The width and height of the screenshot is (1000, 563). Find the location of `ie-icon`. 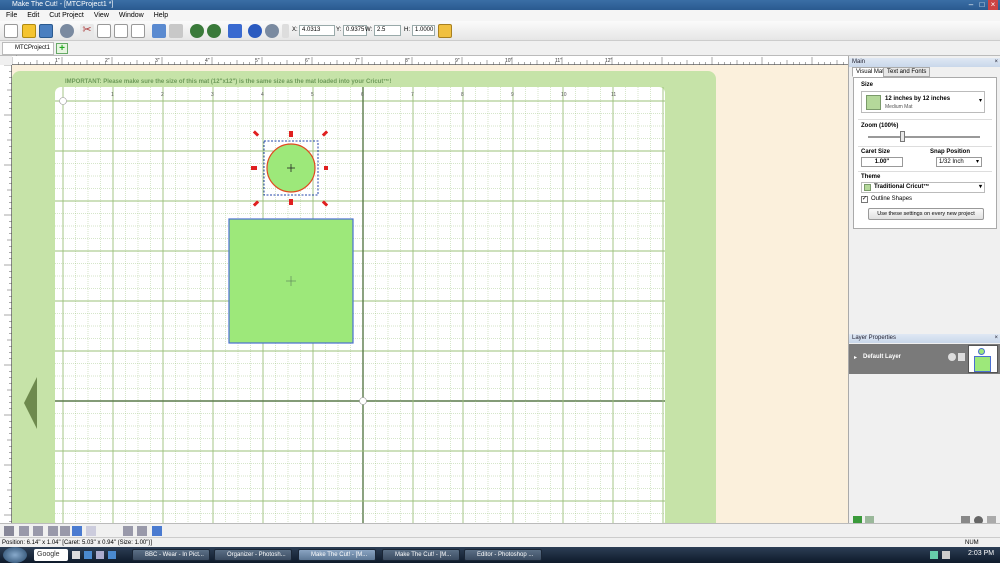

ie-icon is located at coordinates (88, 555).